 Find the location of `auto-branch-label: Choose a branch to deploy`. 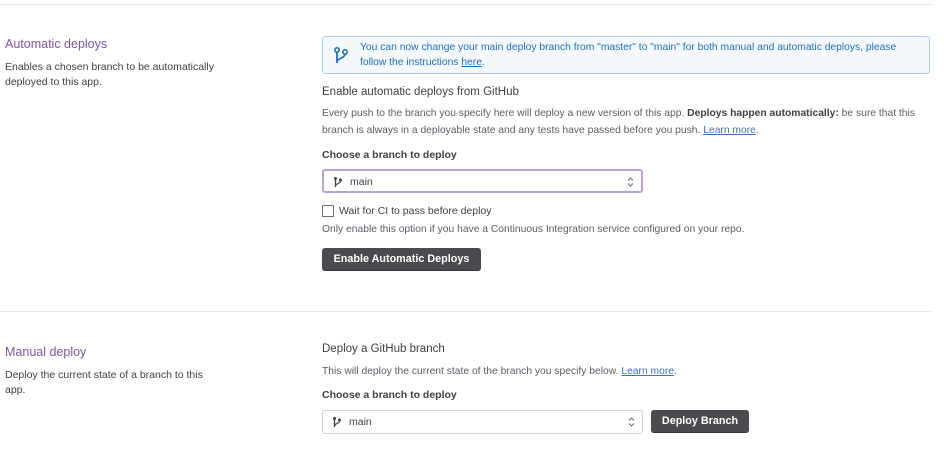

auto-branch-label: Choose a branch to deploy is located at coordinates (389, 155).